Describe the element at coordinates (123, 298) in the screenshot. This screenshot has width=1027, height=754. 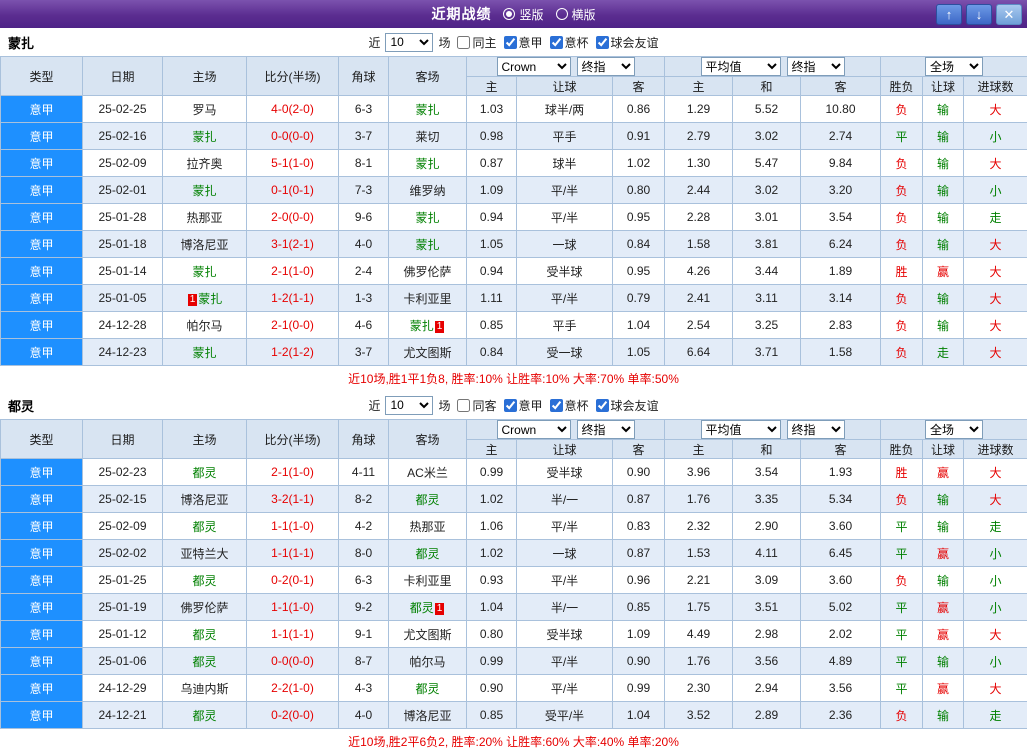
I see `date-cell: 25-01-05` at that location.